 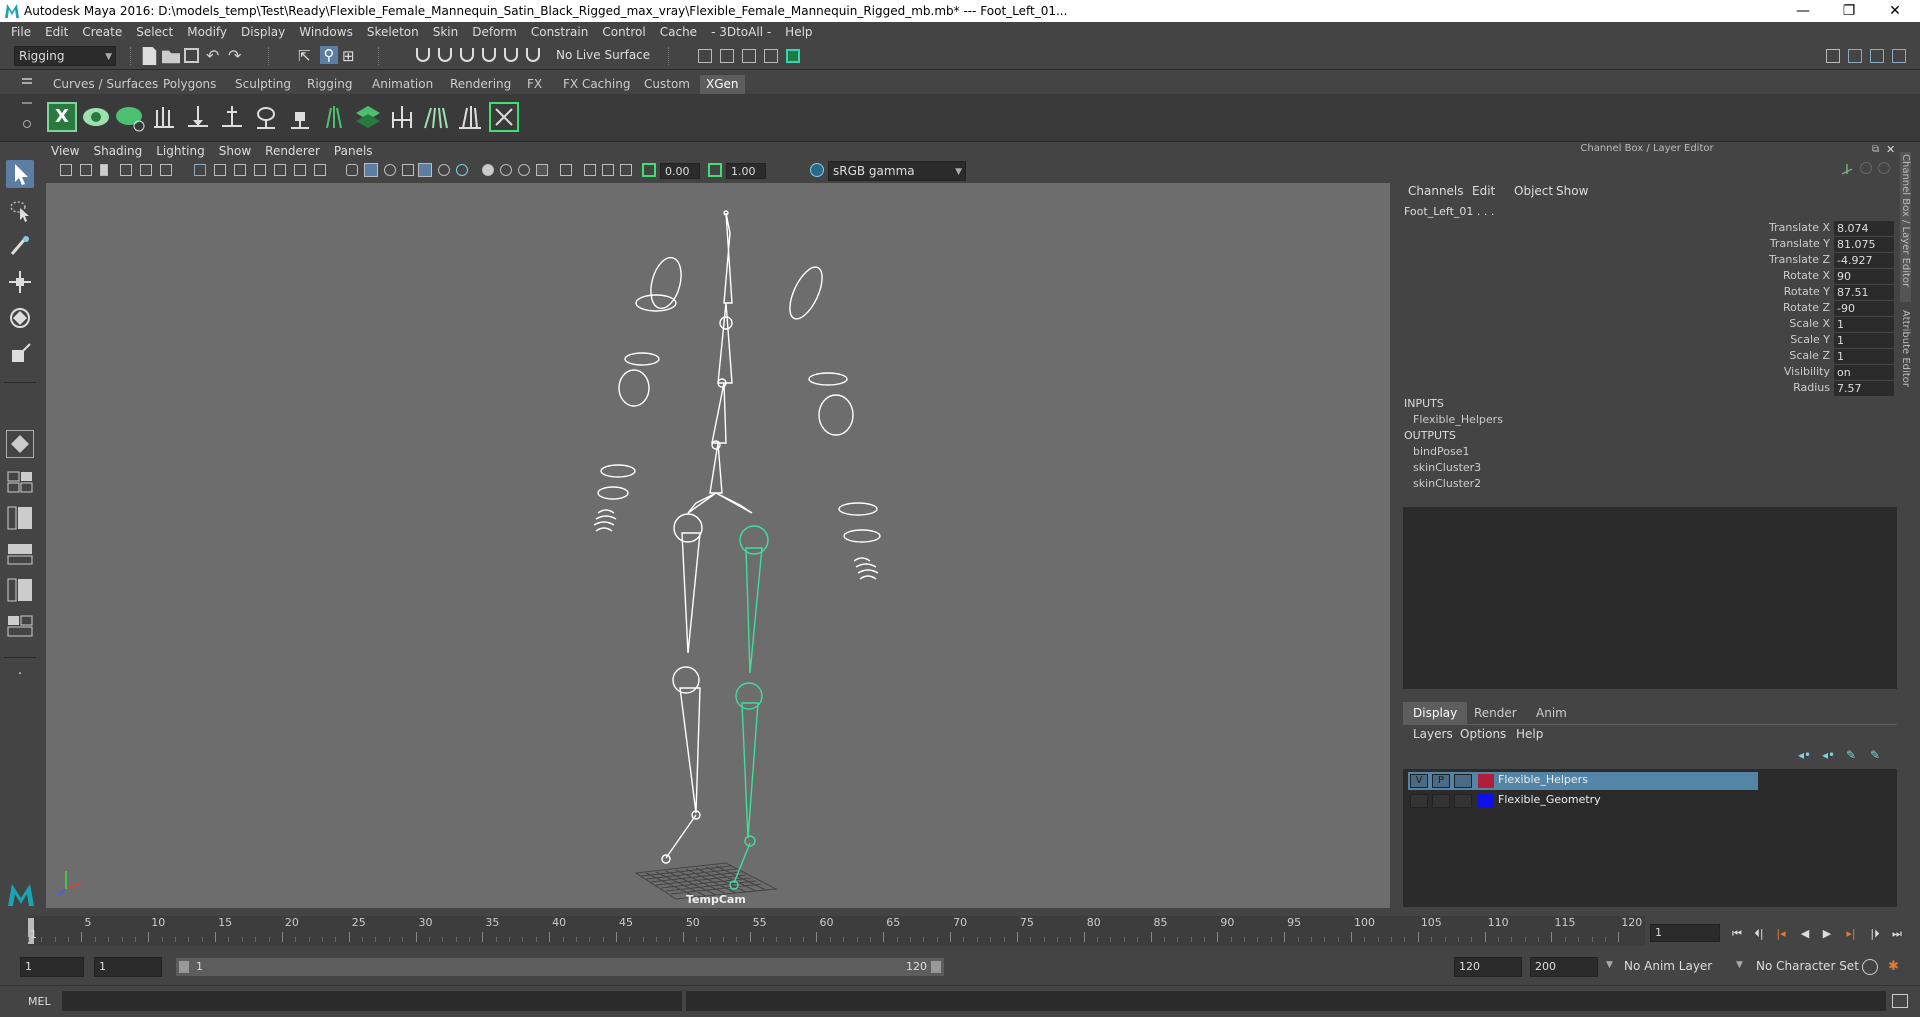 What do you see at coordinates (1864, 308) in the screenshot?
I see `attr-value-rotate-z: -90` at bounding box center [1864, 308].